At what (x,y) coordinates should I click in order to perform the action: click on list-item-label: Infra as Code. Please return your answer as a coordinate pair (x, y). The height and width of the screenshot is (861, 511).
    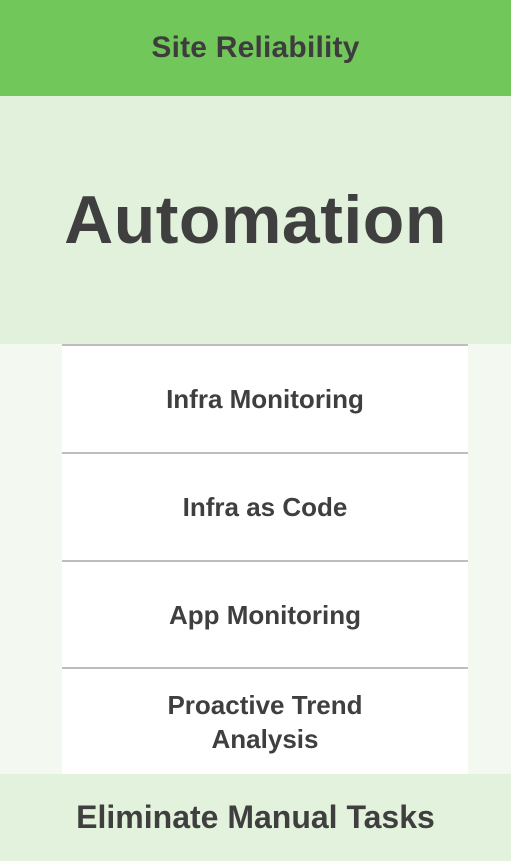
    Looking at the image, I should click on (265, 507).